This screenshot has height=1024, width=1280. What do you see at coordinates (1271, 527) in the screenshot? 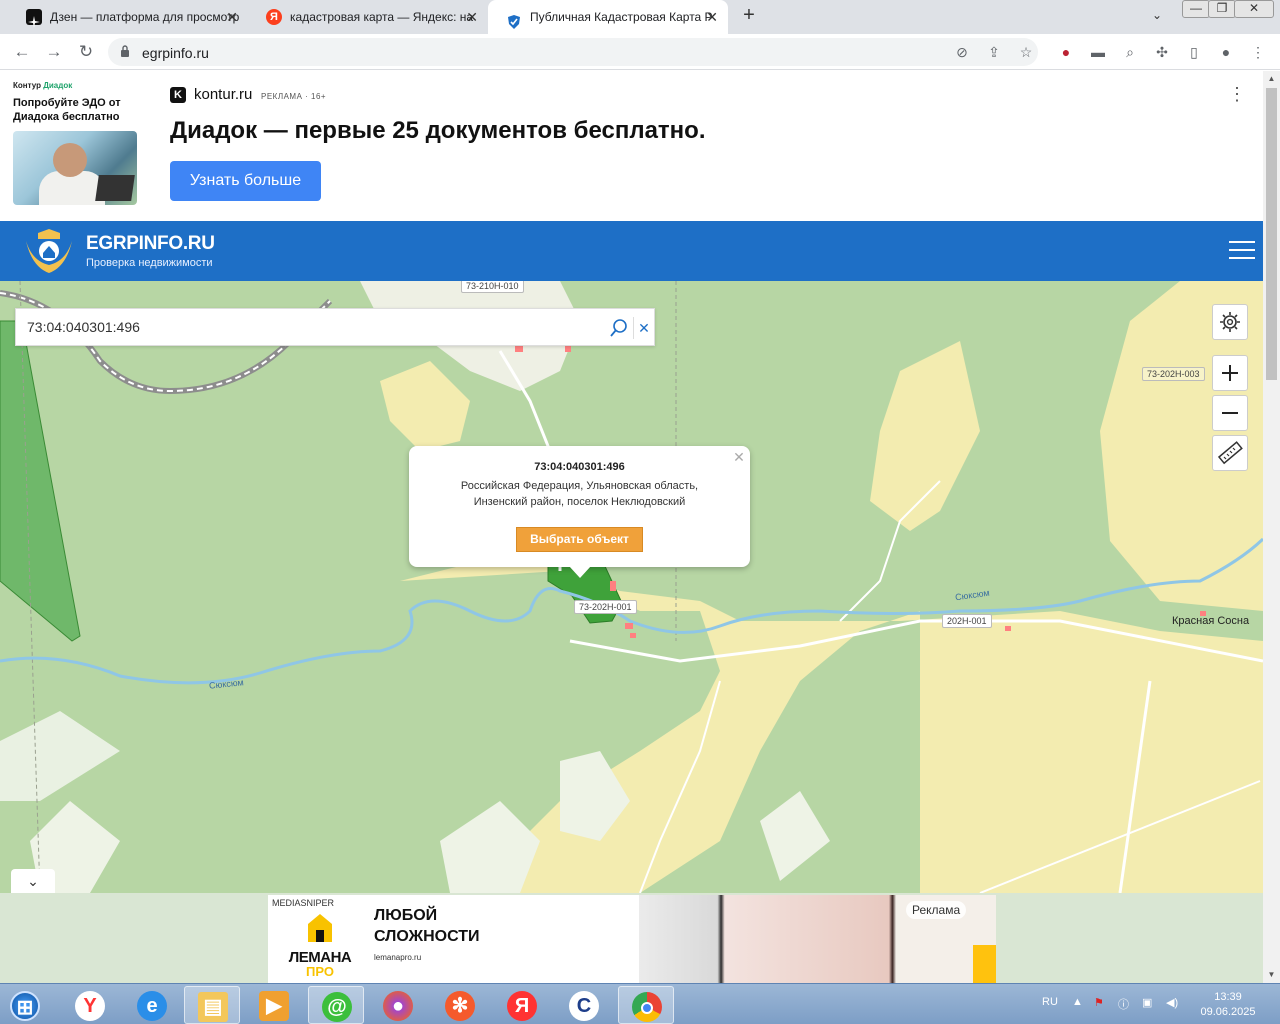
I see `page-scrollbar: ▲ ▼` at bounding box center [1271, 527].